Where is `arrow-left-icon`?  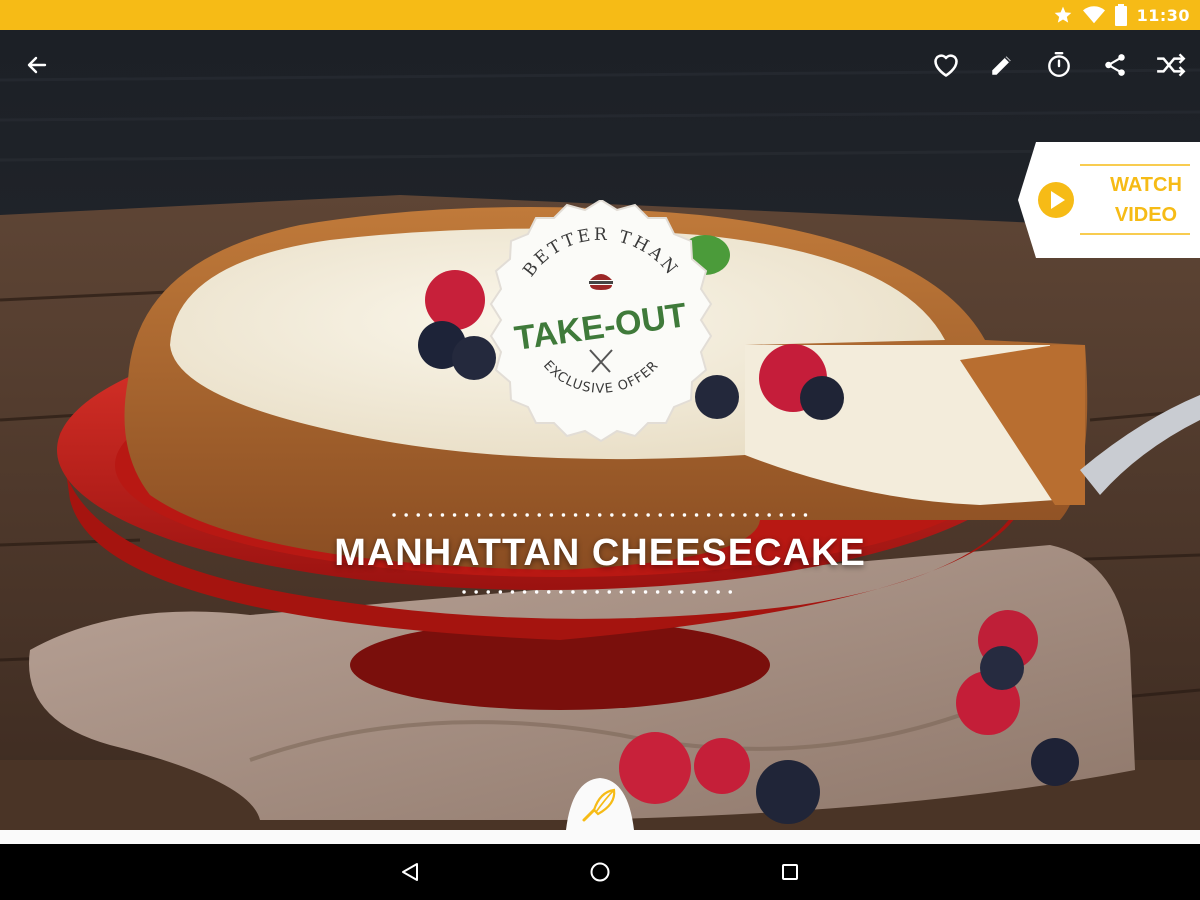
arrow-left-icon is located at coordinates (37, 65).